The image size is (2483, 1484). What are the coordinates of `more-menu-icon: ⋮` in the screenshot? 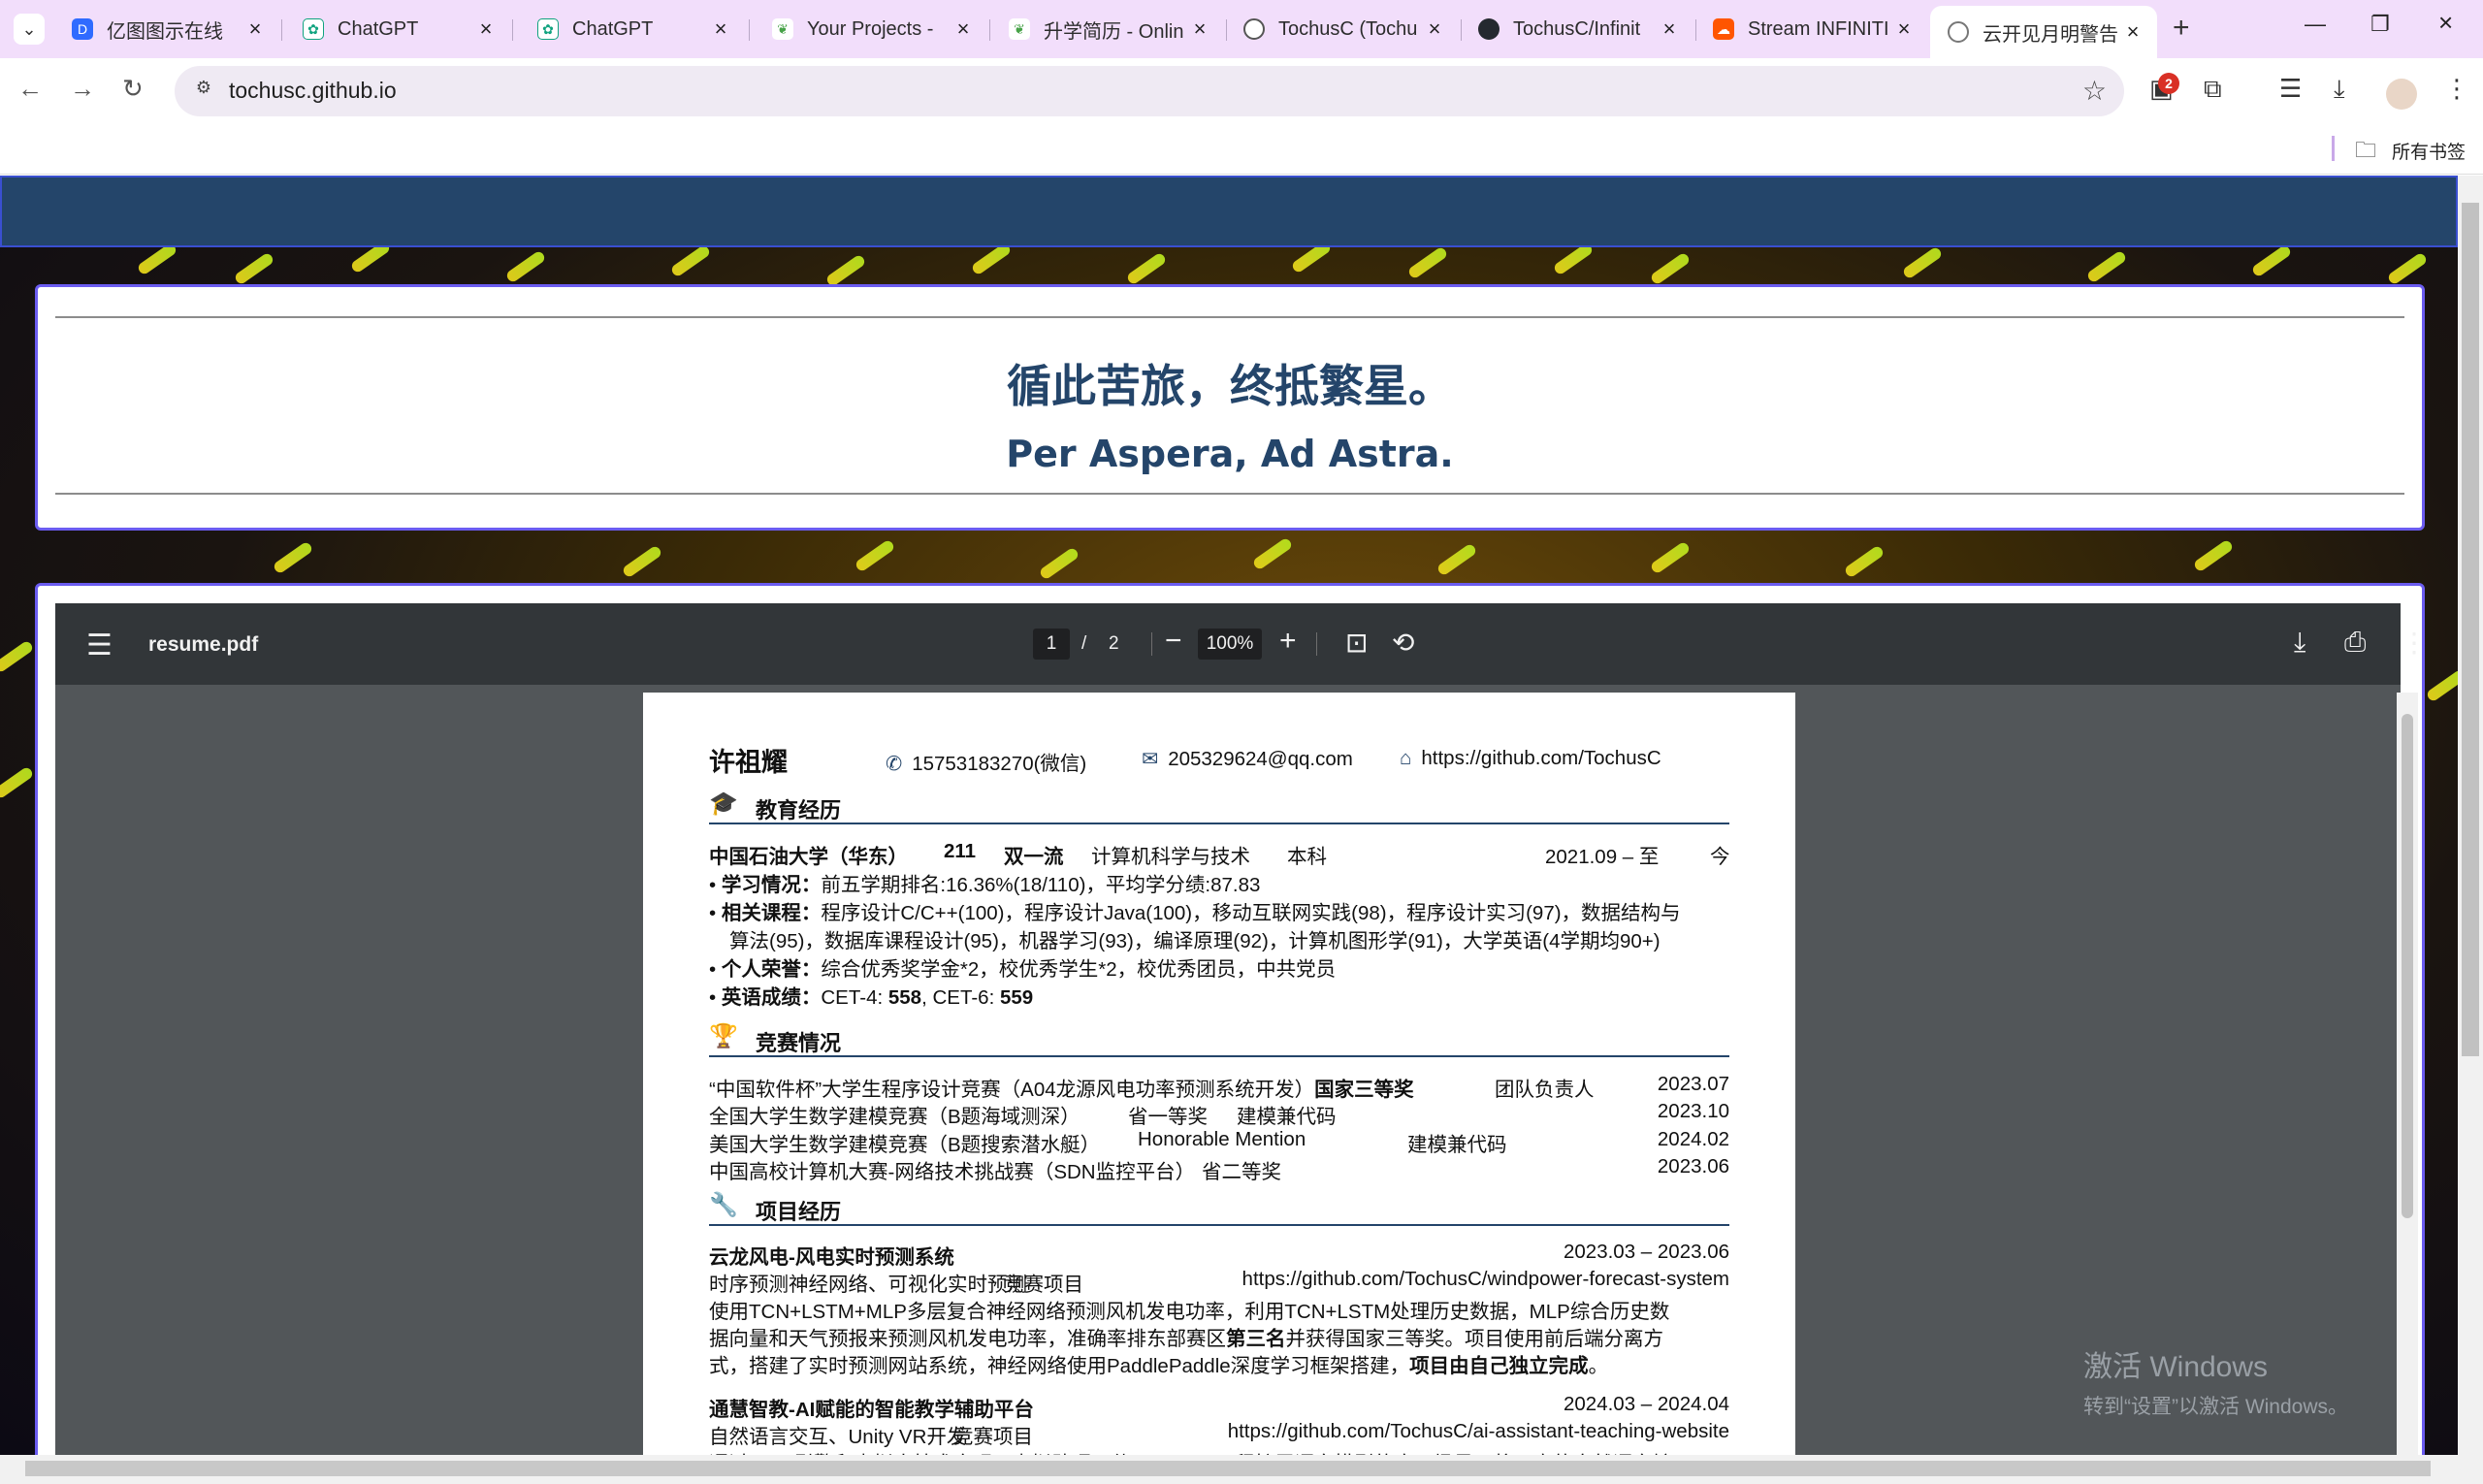 It's located at (2457, 89).